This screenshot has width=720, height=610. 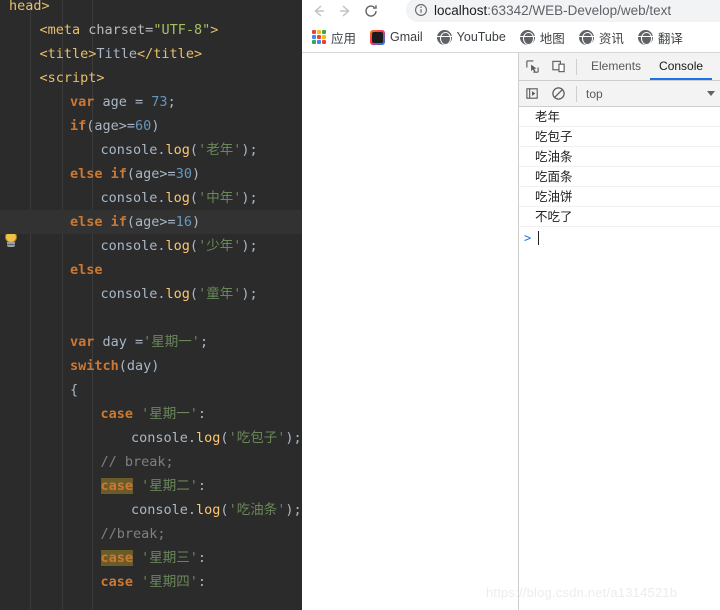 What do you see at coordinates (616, 66) in the screenshot?
I see `tab-elements: Elements` at bounding box center [616, 66].